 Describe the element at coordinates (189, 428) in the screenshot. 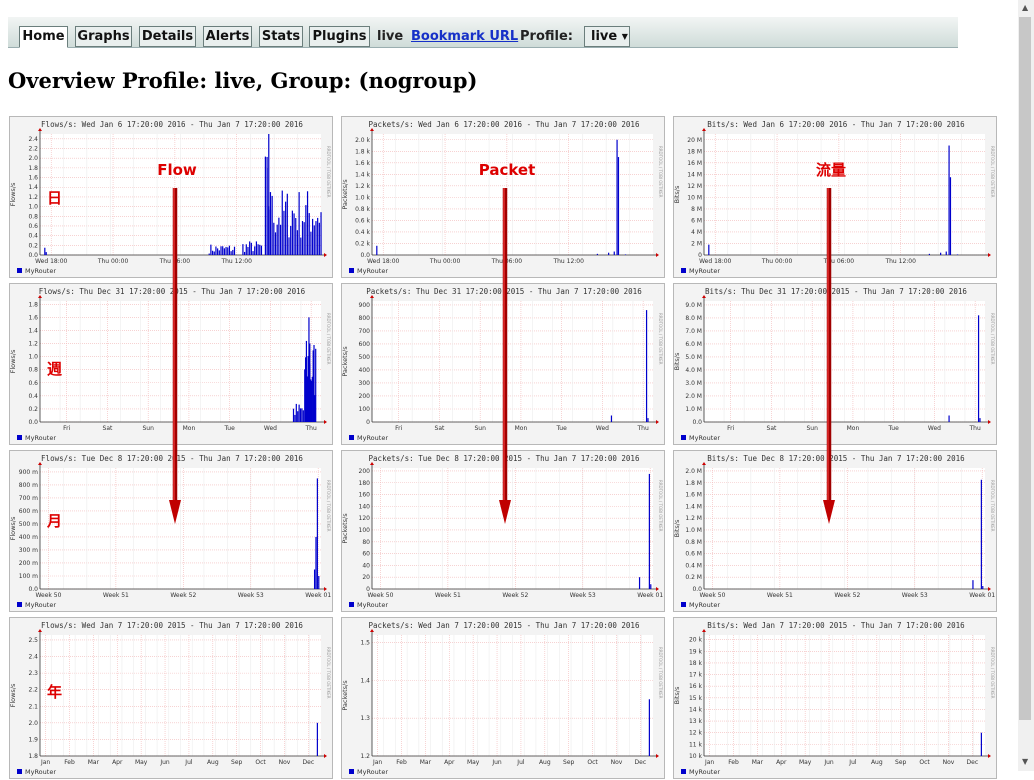

I see `x-tick-label: Mon` at that location.